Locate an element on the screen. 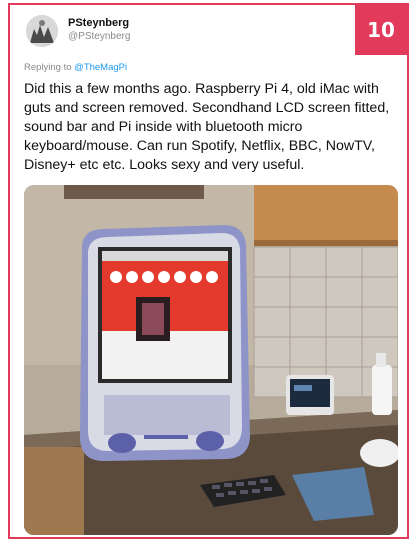  reply-target-link: @TheMagPi is located at coordinates (100, 67).